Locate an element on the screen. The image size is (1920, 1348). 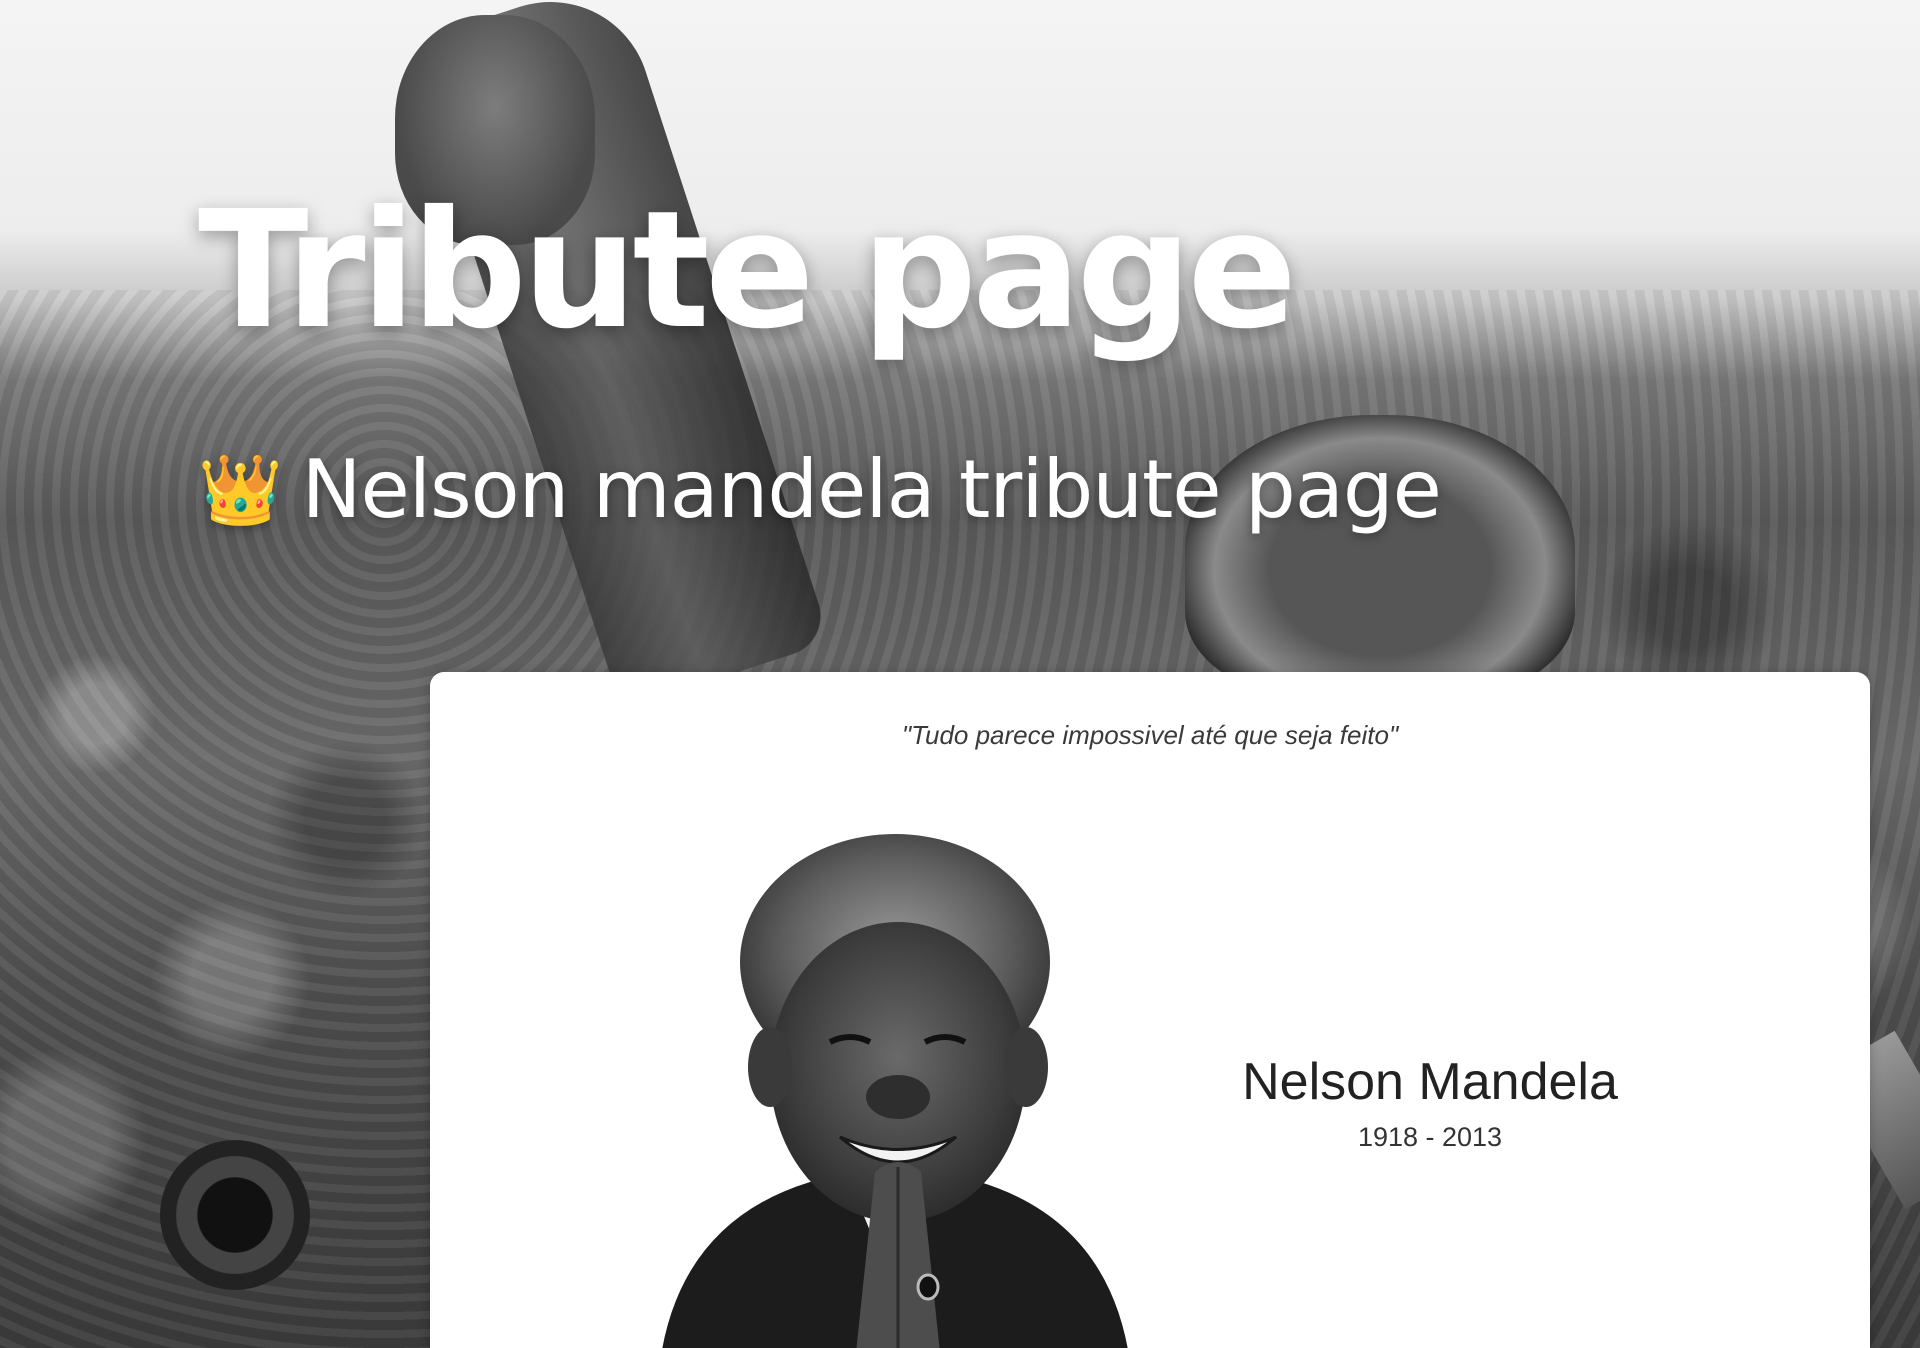
subtitle-text: Nelson mandela tribute page is located at coordinates (871, 489).